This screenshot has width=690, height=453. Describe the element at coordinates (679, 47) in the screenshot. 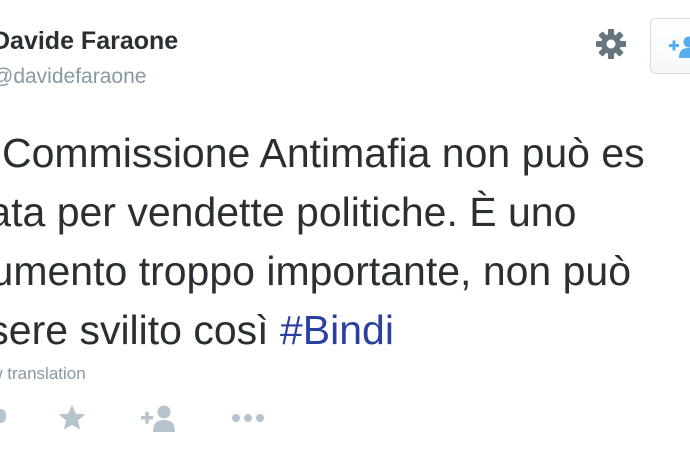

I see `follow-user-icon` at that location.